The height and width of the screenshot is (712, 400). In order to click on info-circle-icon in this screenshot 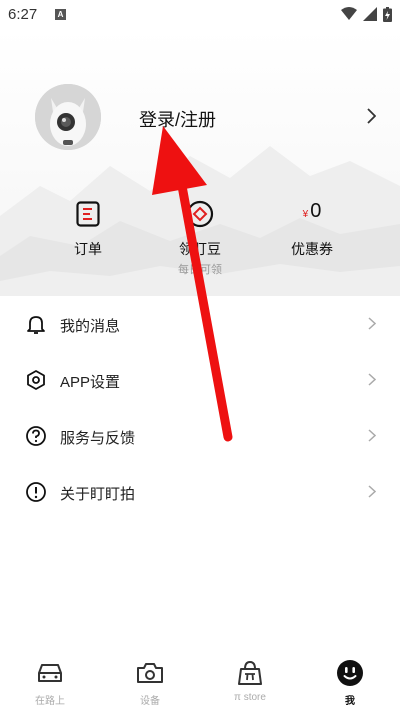, I will do `click(36, 492)`.